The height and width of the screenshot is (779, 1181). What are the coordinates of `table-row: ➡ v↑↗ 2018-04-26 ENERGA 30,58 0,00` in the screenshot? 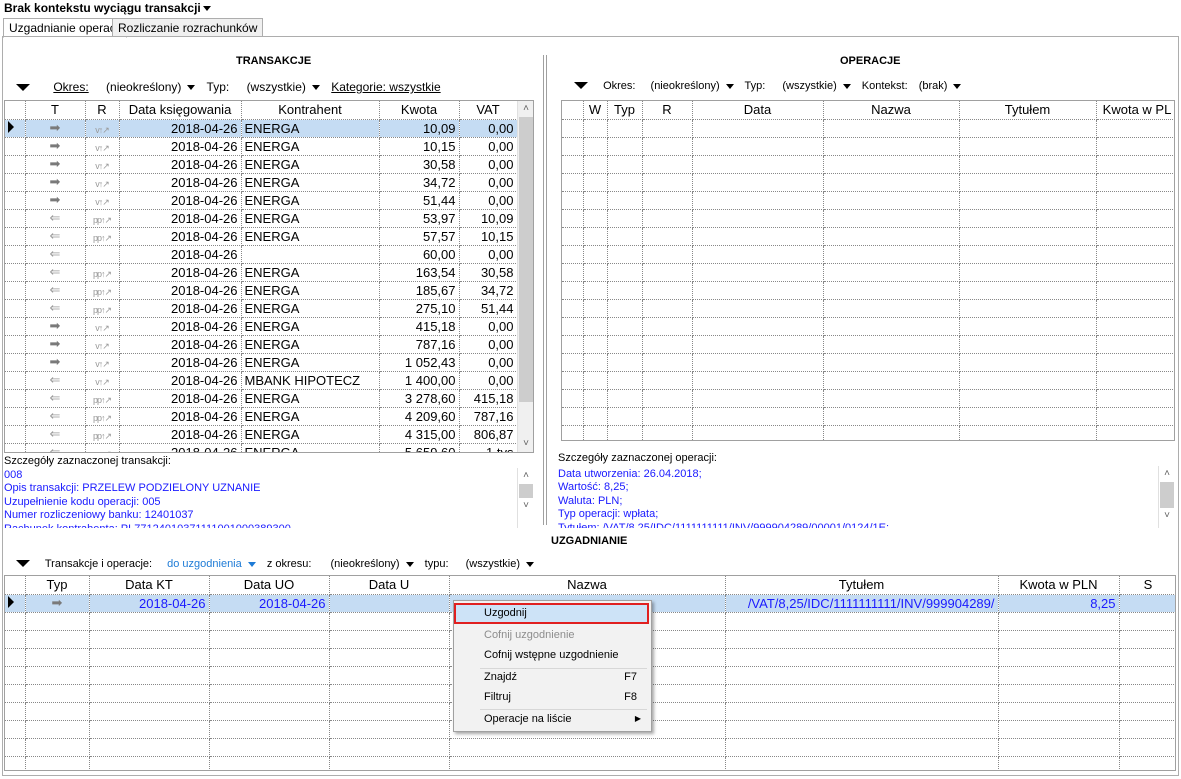 It's located at (261, 164).